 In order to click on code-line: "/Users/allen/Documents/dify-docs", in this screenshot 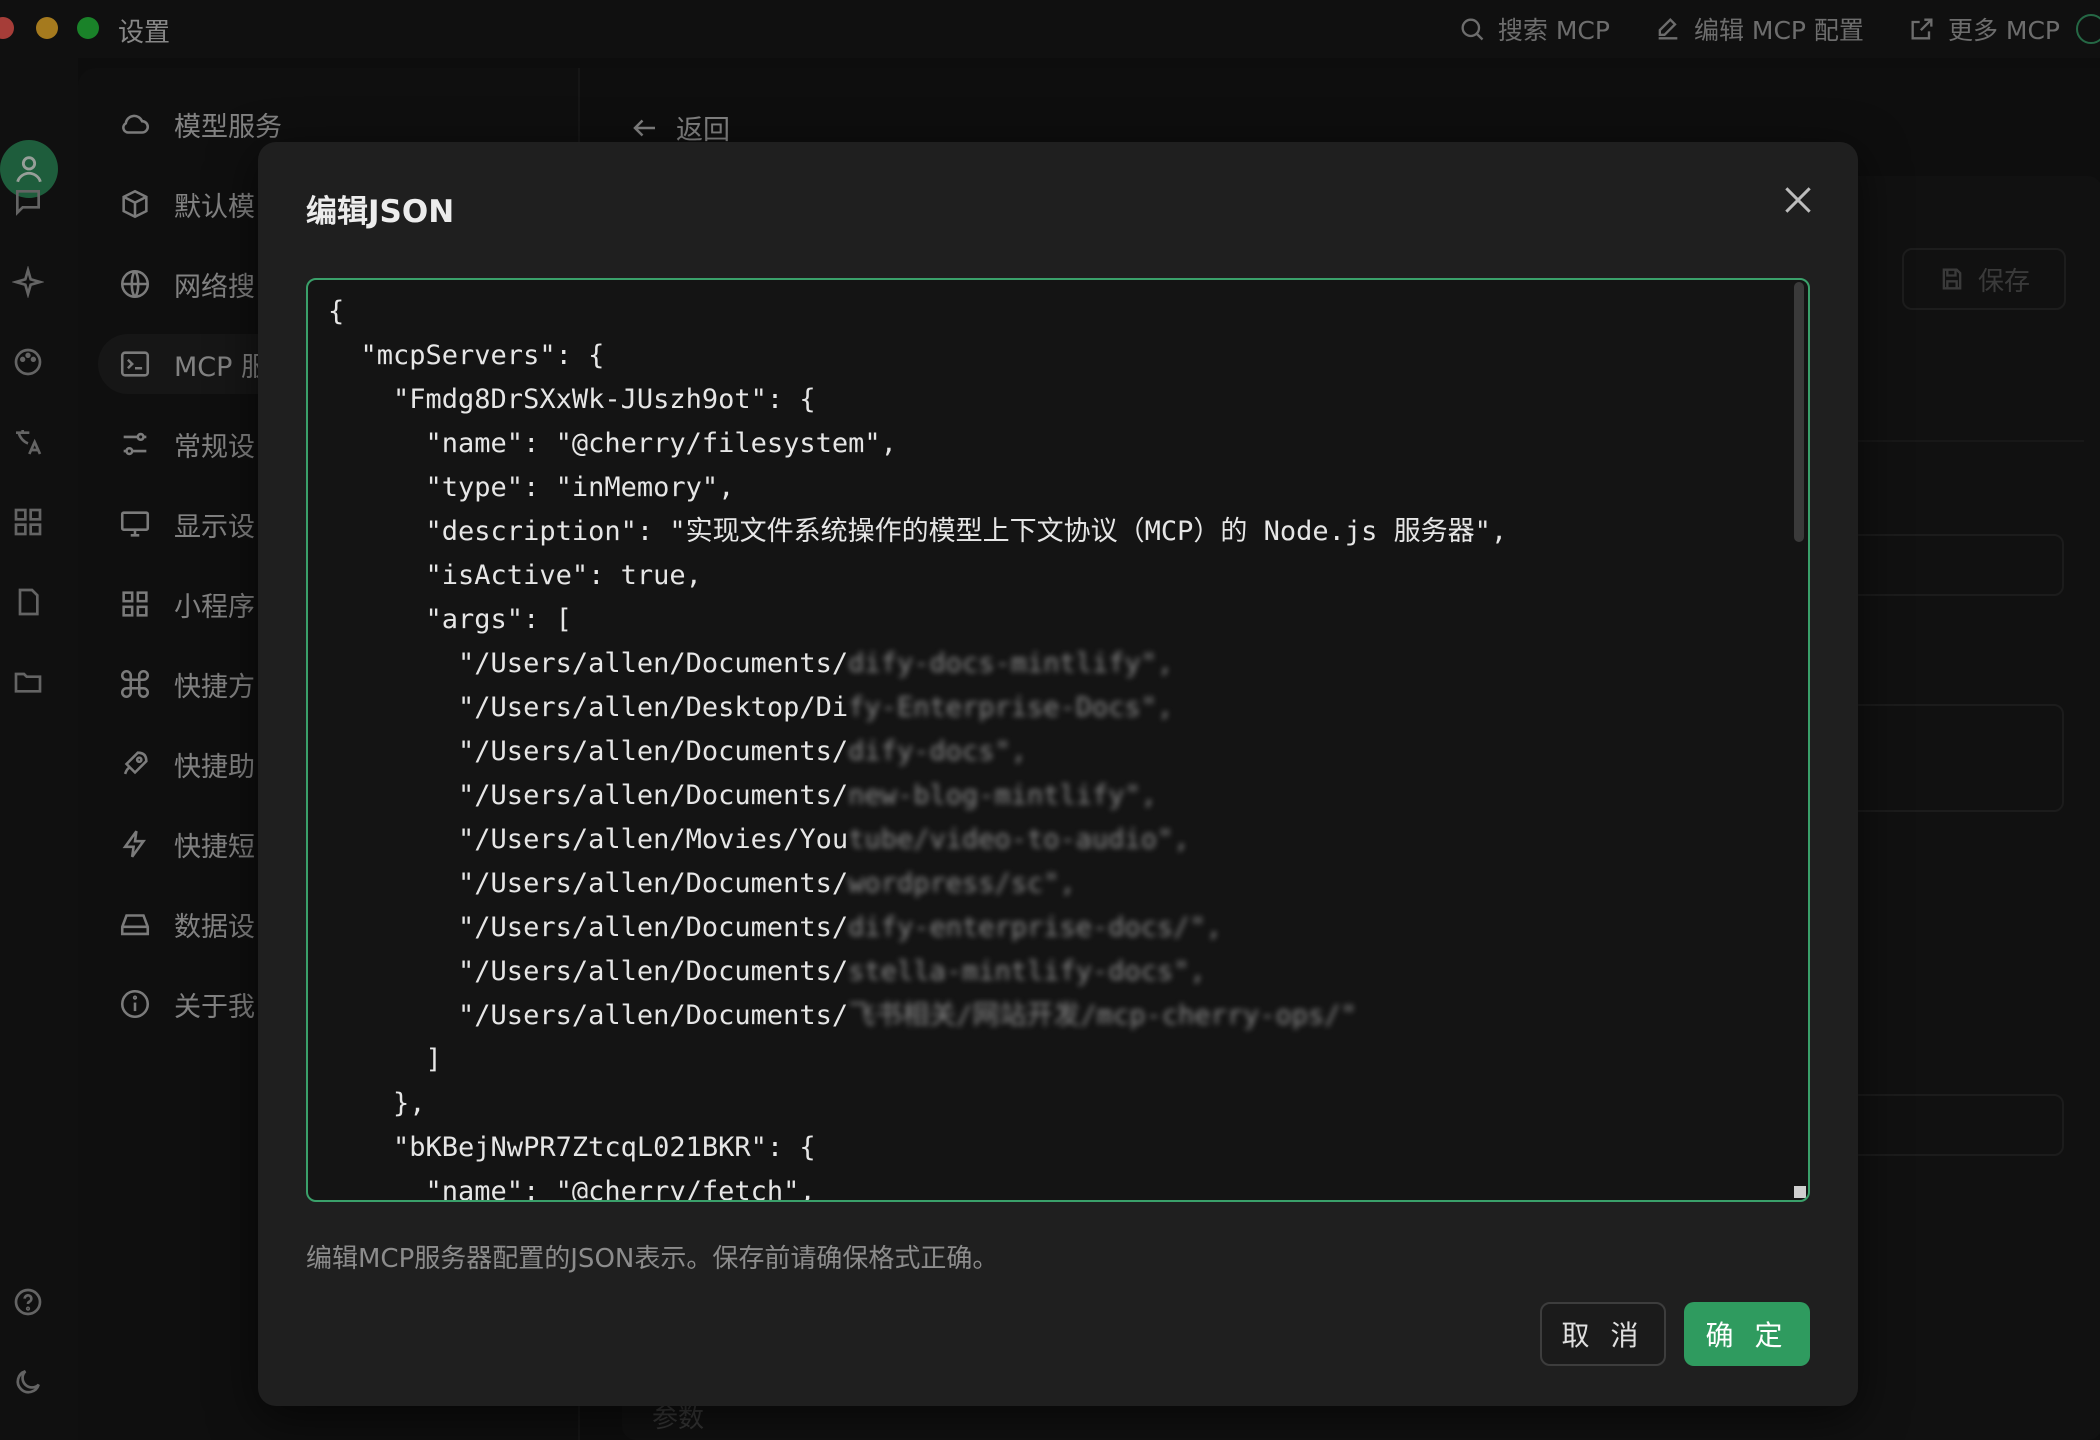, I will do `click(1053, 752)`.